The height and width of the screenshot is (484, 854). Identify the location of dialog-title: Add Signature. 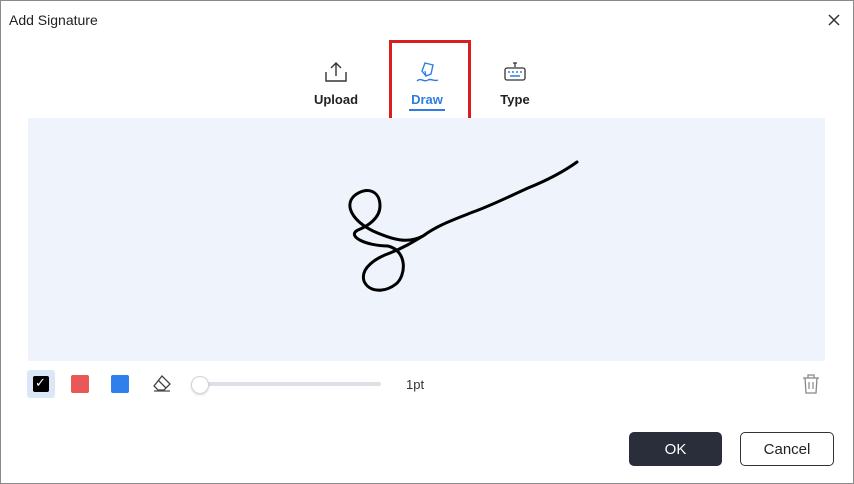
(53, 20).